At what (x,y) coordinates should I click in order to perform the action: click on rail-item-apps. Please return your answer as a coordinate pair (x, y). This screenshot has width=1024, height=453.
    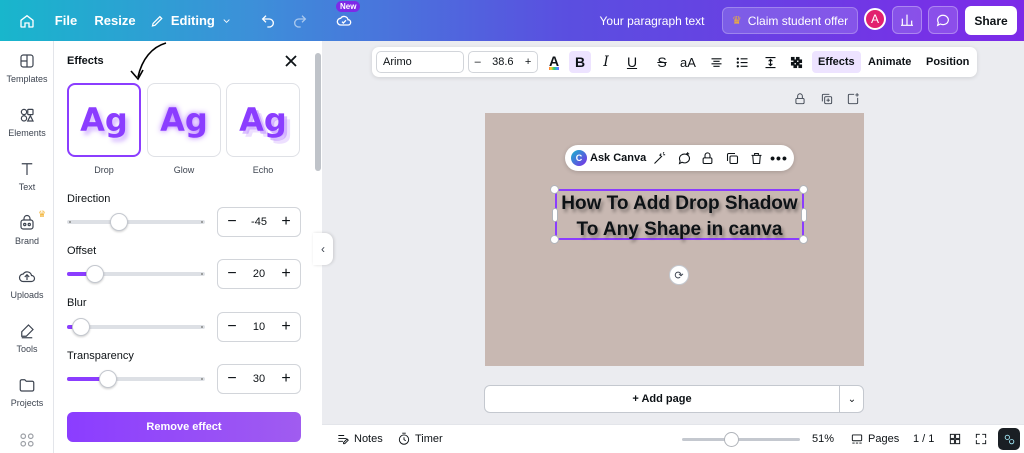
    Looking at the image, I should click on (27, 439).